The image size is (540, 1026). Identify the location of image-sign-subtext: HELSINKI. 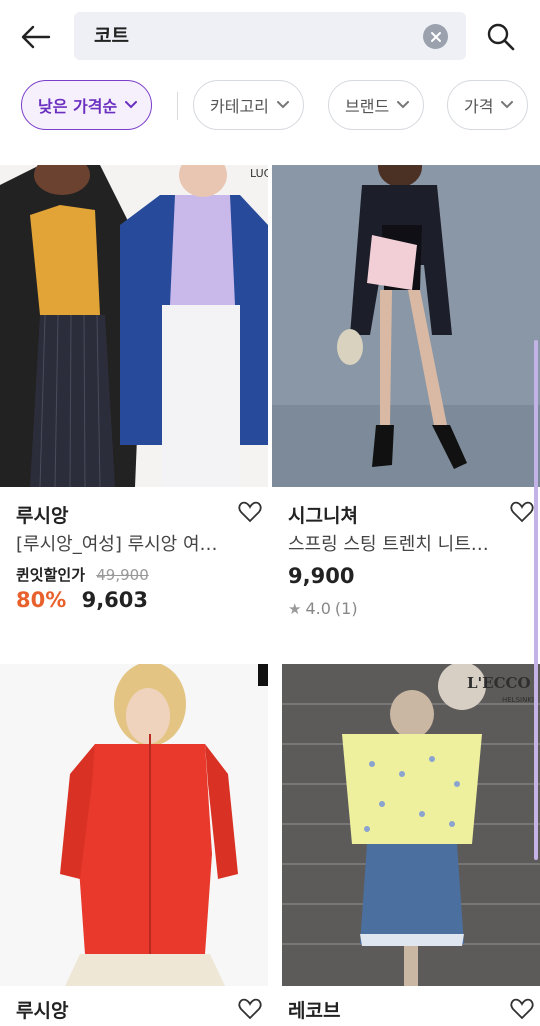
(518, 700).